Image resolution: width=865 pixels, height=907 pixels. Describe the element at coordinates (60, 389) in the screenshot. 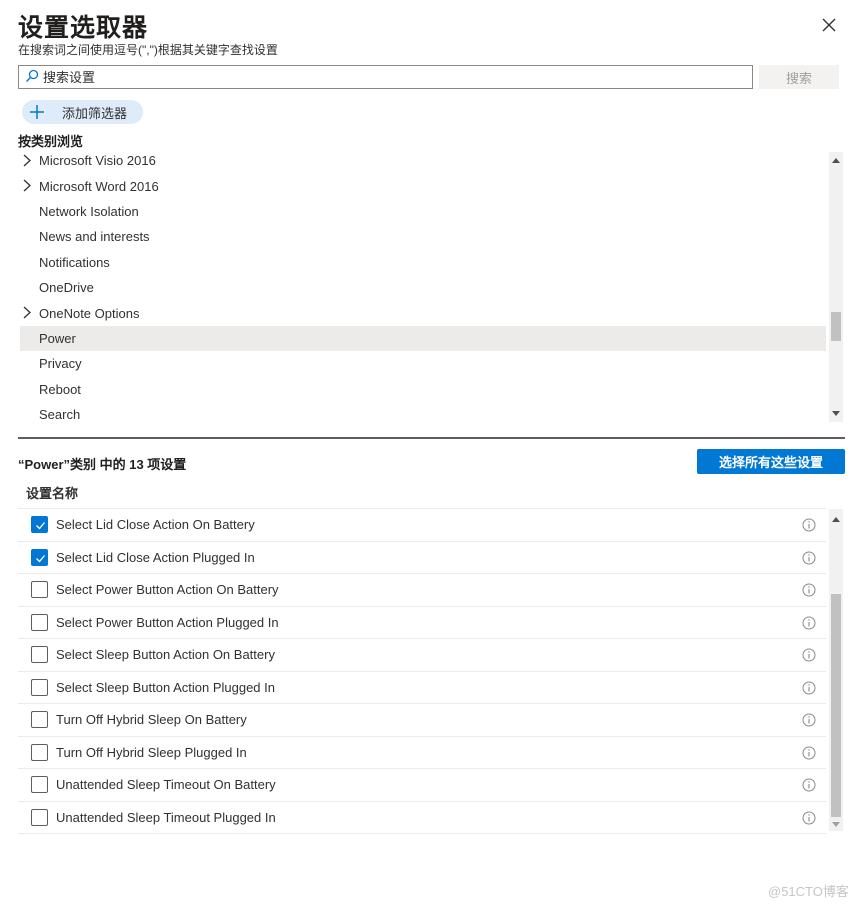

I see `category-label: Reboot` at that location.